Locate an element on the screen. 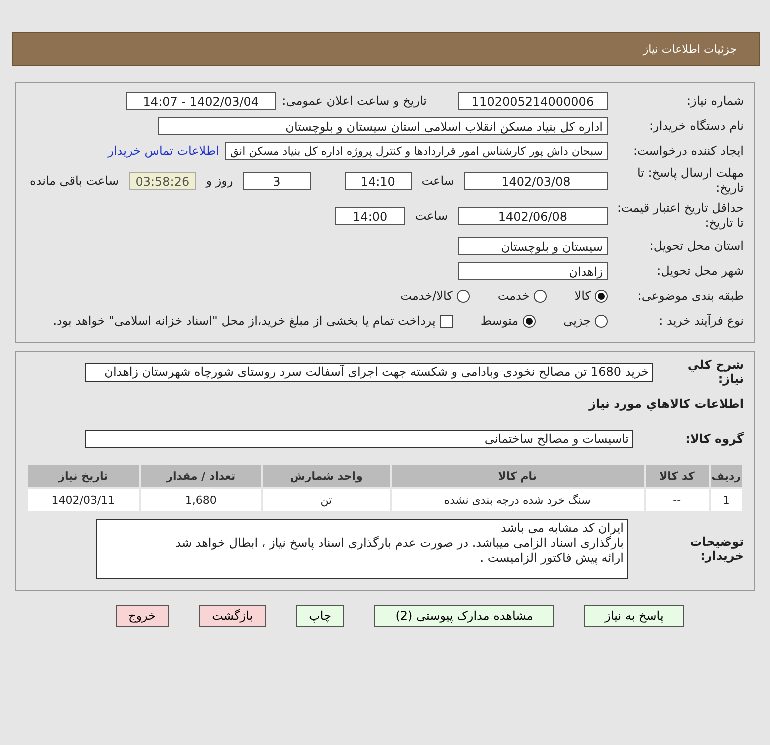 The width and height of the screenshot is (770, 745). table-cell: 1,680 is located at coordinates (201, 500).